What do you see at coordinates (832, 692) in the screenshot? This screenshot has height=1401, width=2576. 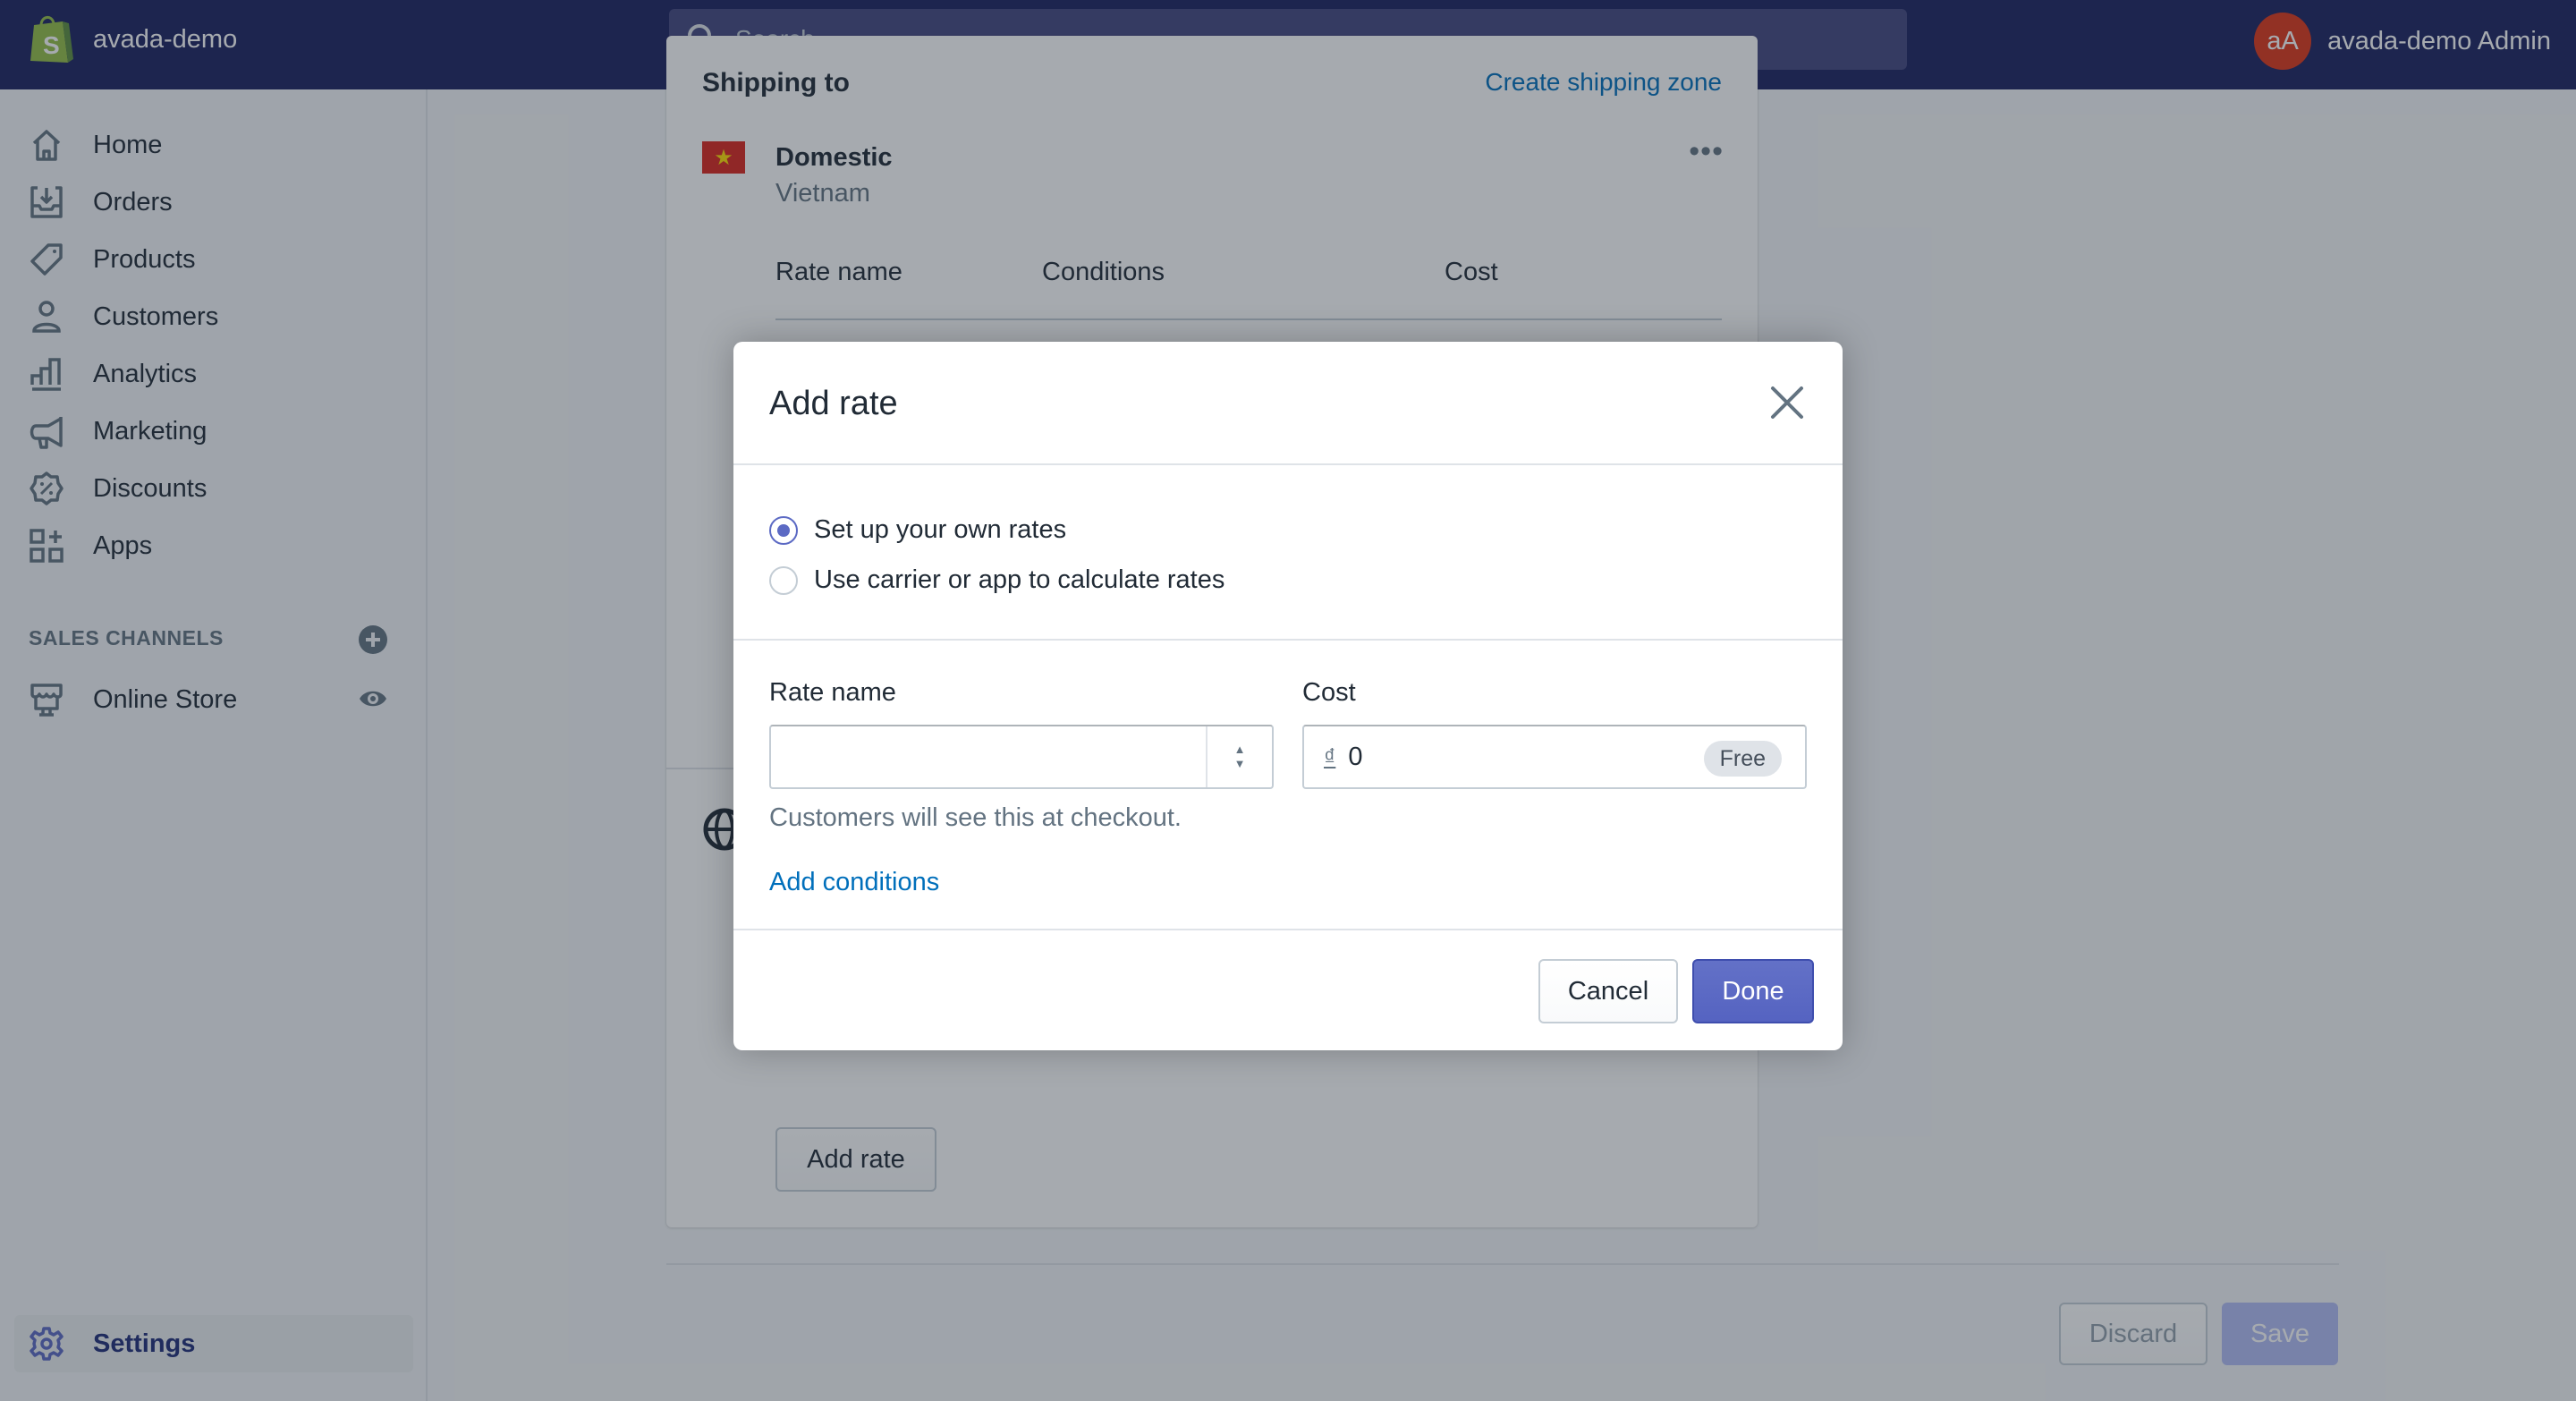 I see `rate-name-label: Rate name` at bounding box center [832, 692].